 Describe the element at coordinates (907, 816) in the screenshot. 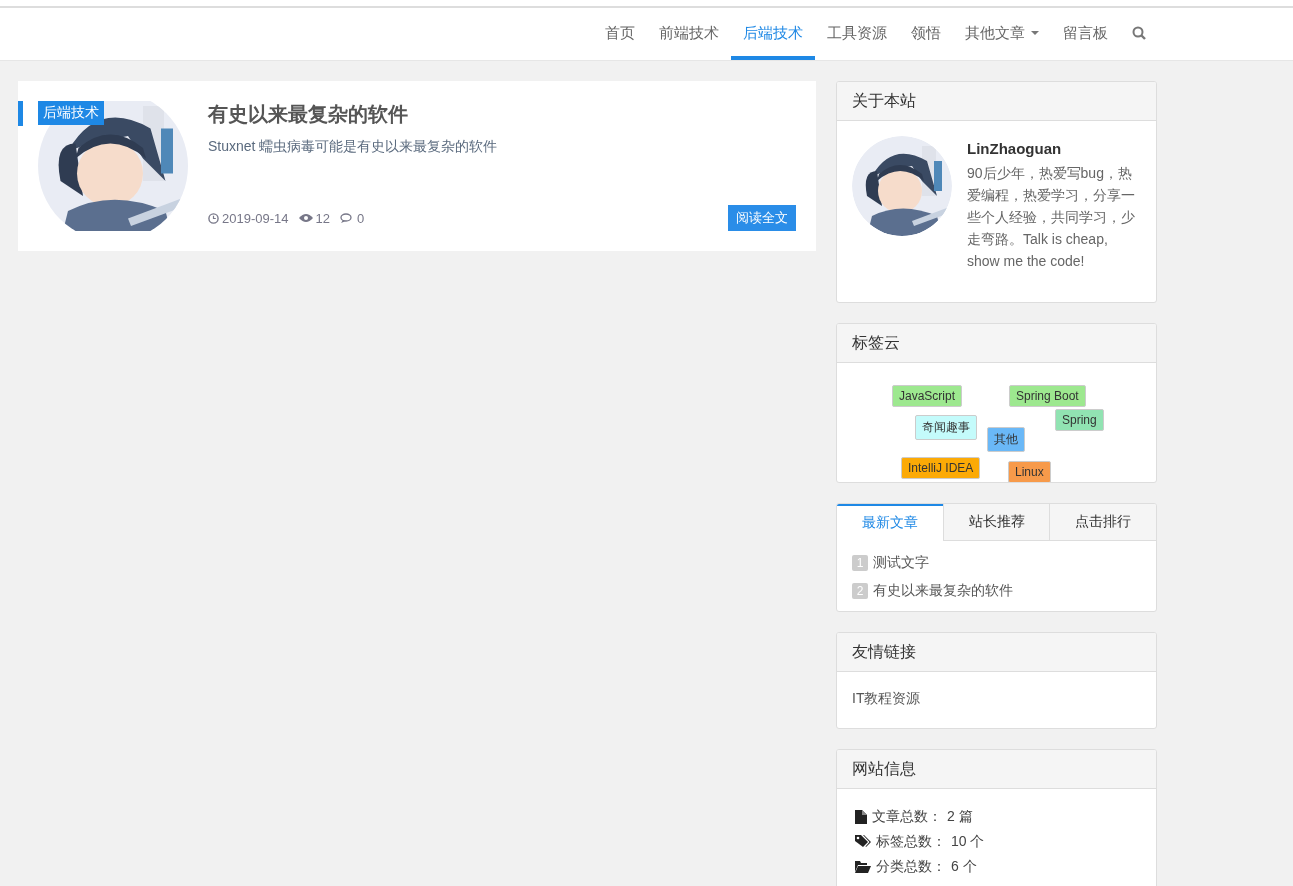

I see `stat-label: 文章总数：` at that location.